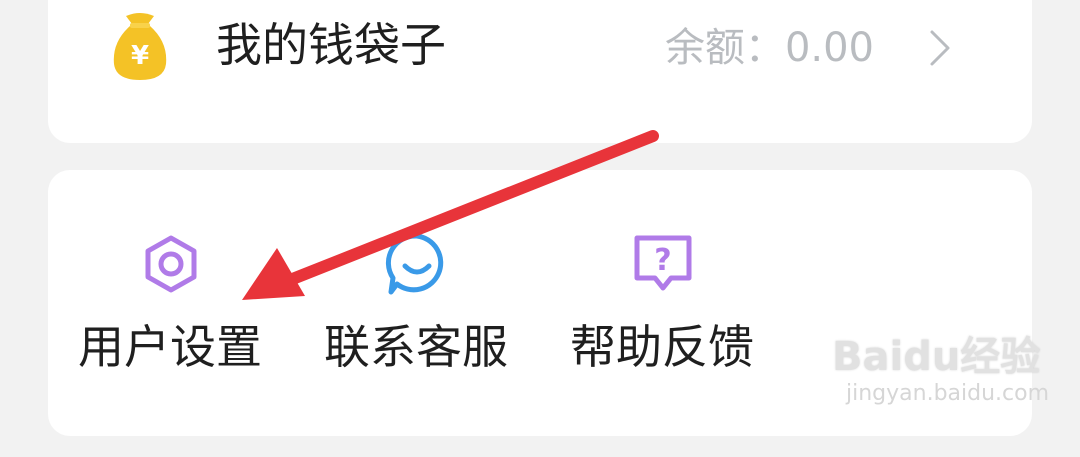 Image resolution: width=1080 pixels, height=457 pixels. Describe the element at coordinates (416, 347) in the screenshot. I see `contact-support-label: 联系客服` at that location.